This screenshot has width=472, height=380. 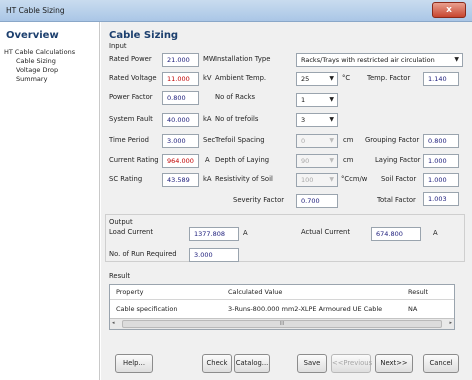 What do you see at coordinates (354, 179) in the screenshot?
I see `resistivity-of-soil-unit: °Ccm/w` at bounding box center [354, 179].